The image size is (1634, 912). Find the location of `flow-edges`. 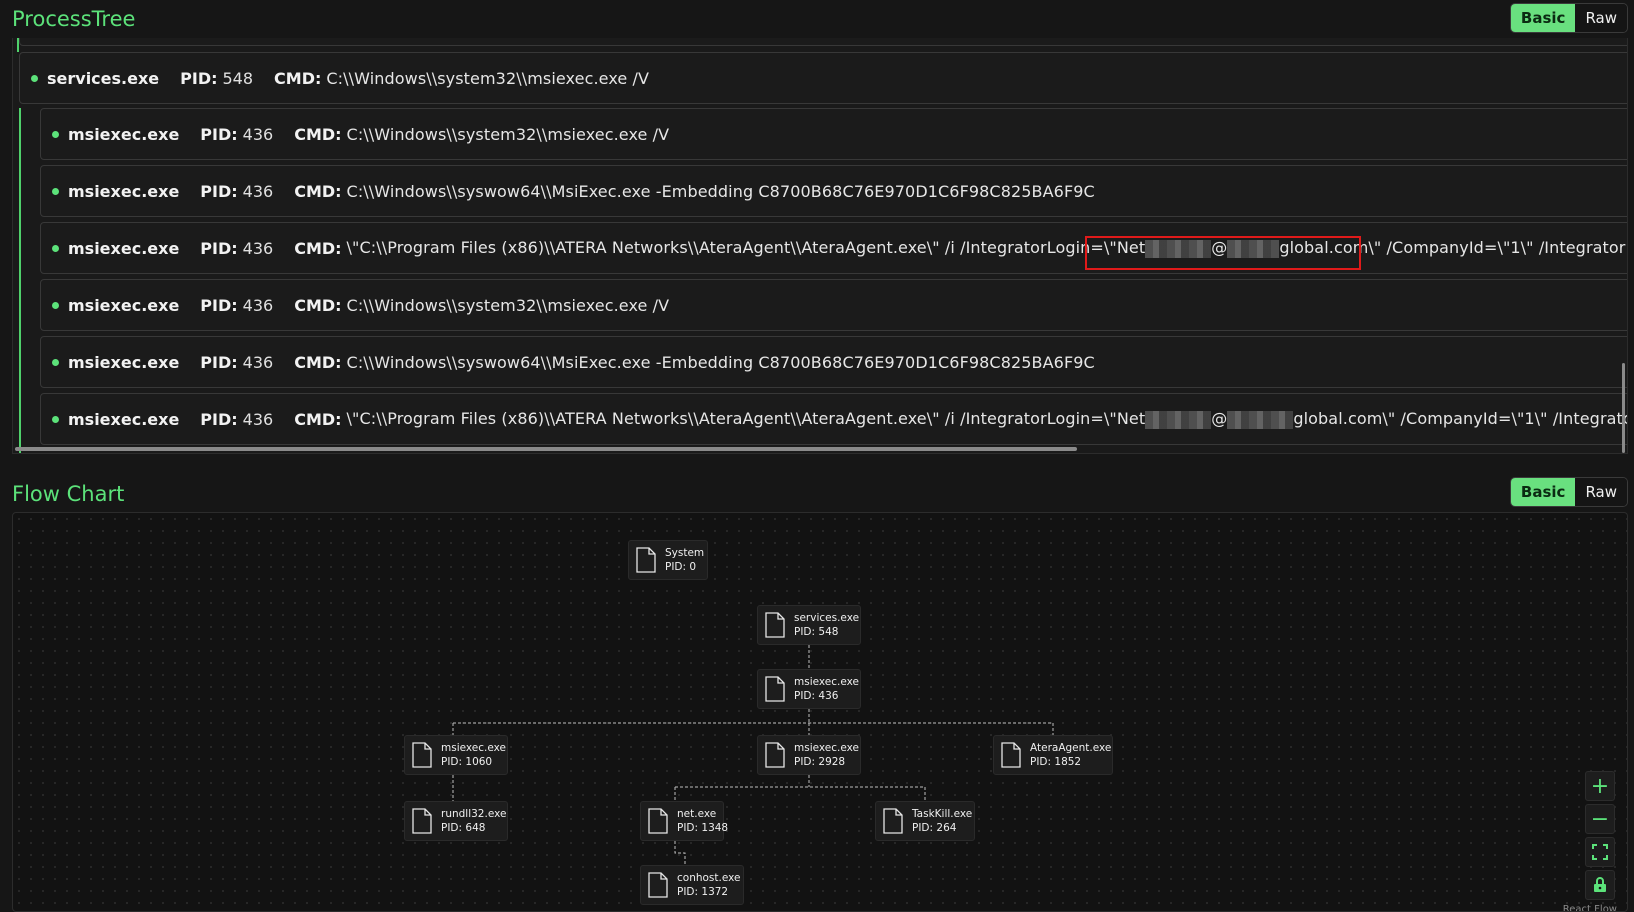

flow-edges is located at coordinates (753, 755).